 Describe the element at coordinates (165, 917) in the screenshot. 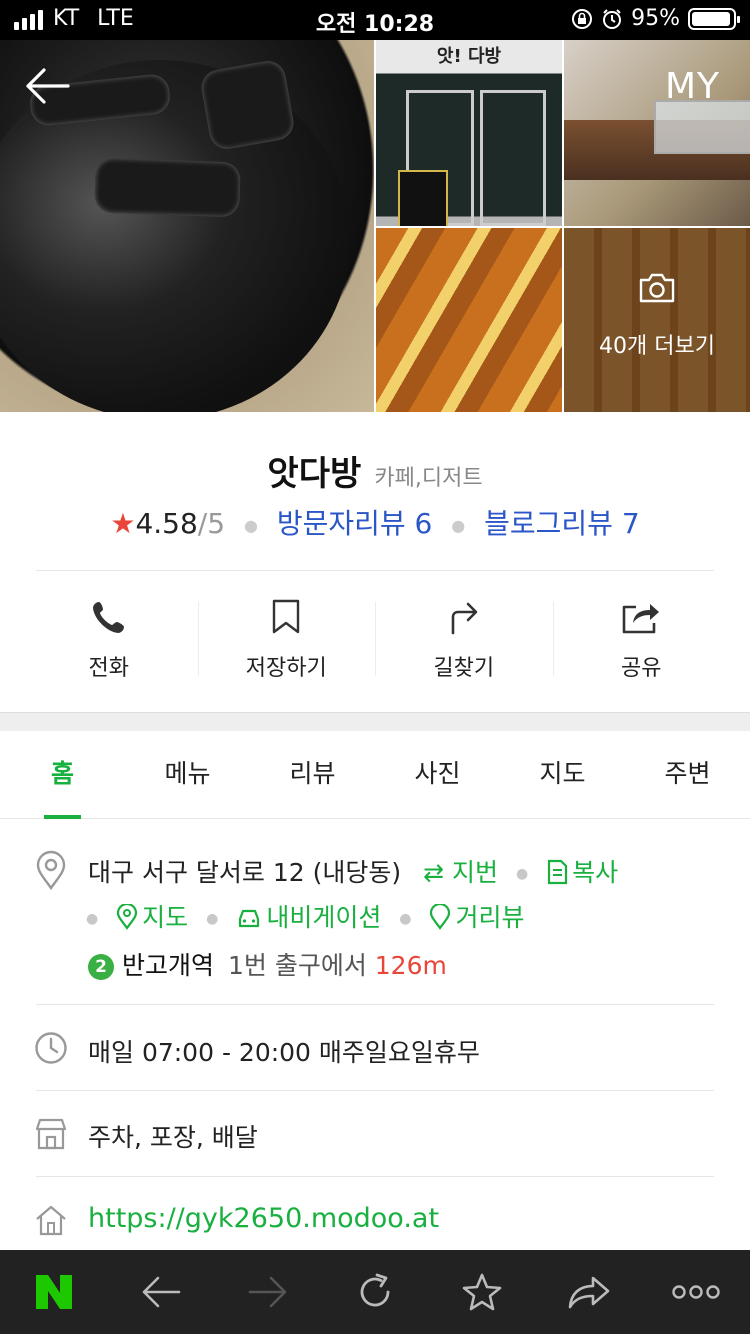

I see `map-label: 지도` at that location.